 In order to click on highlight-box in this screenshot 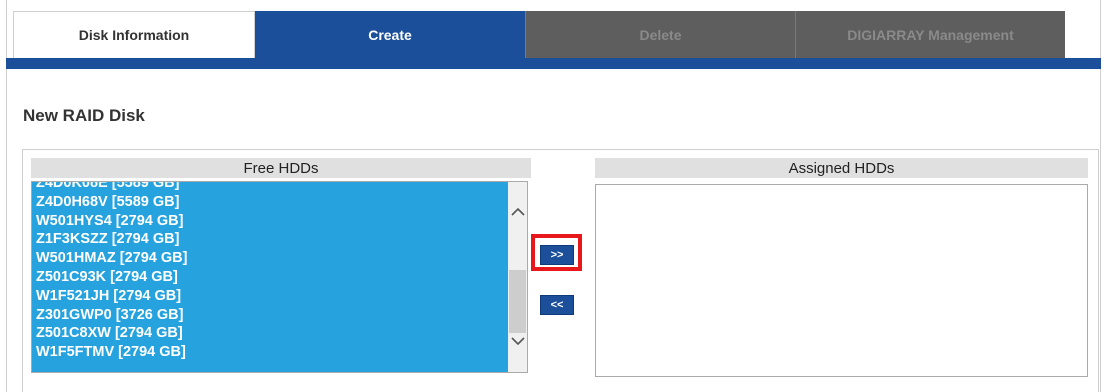, I will do `click(556, 252)`.